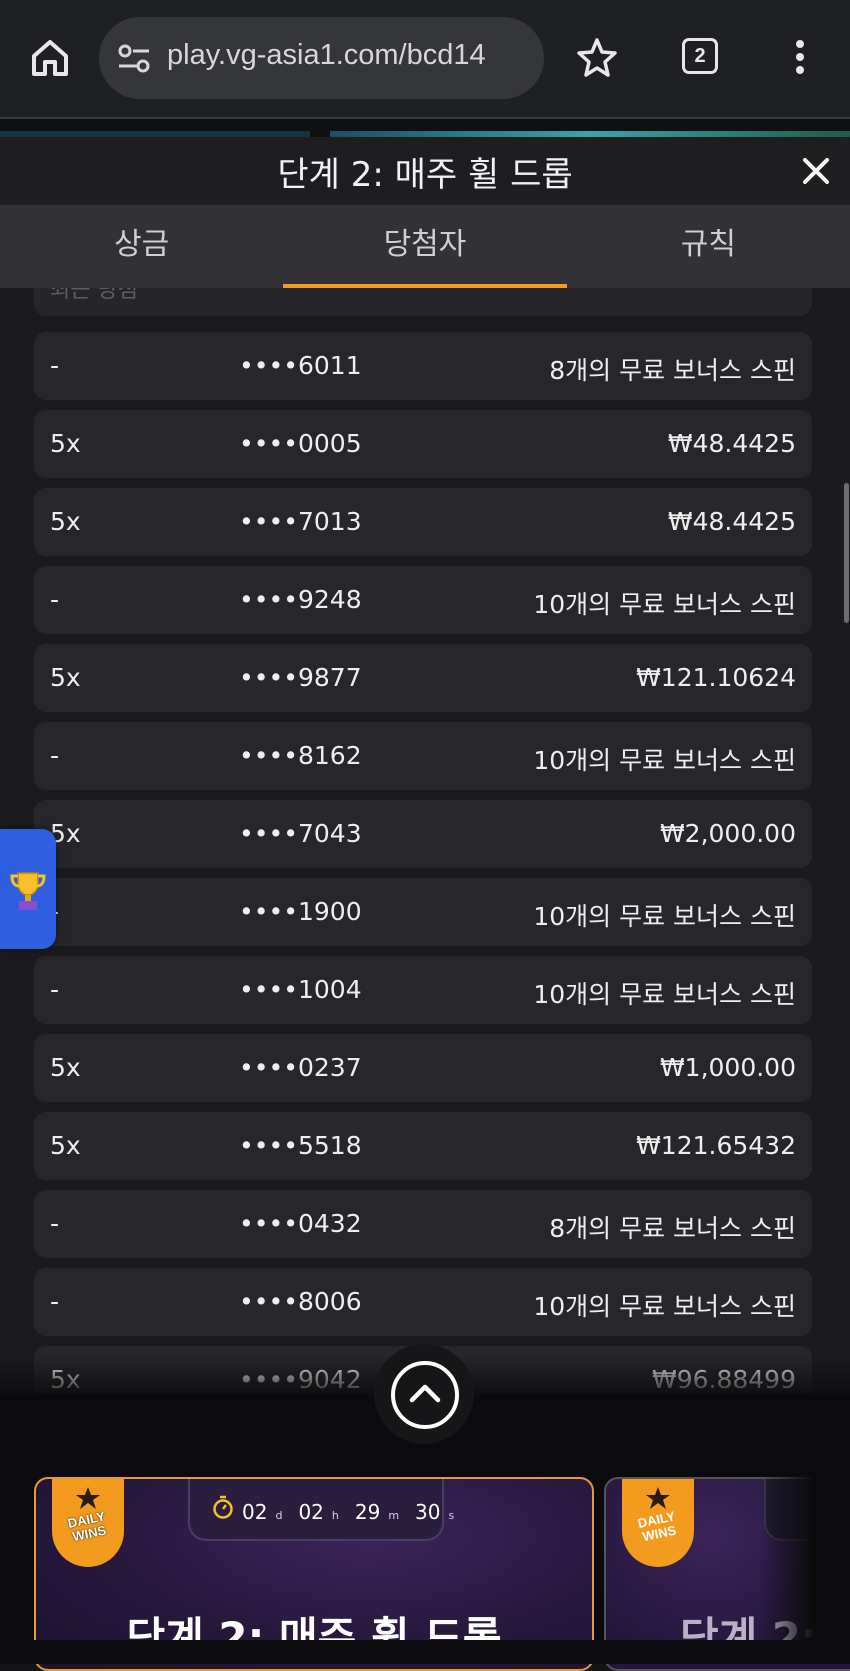 This screenshot has width=850, height=1671. I want to click on home-icon, so click(50, 58).